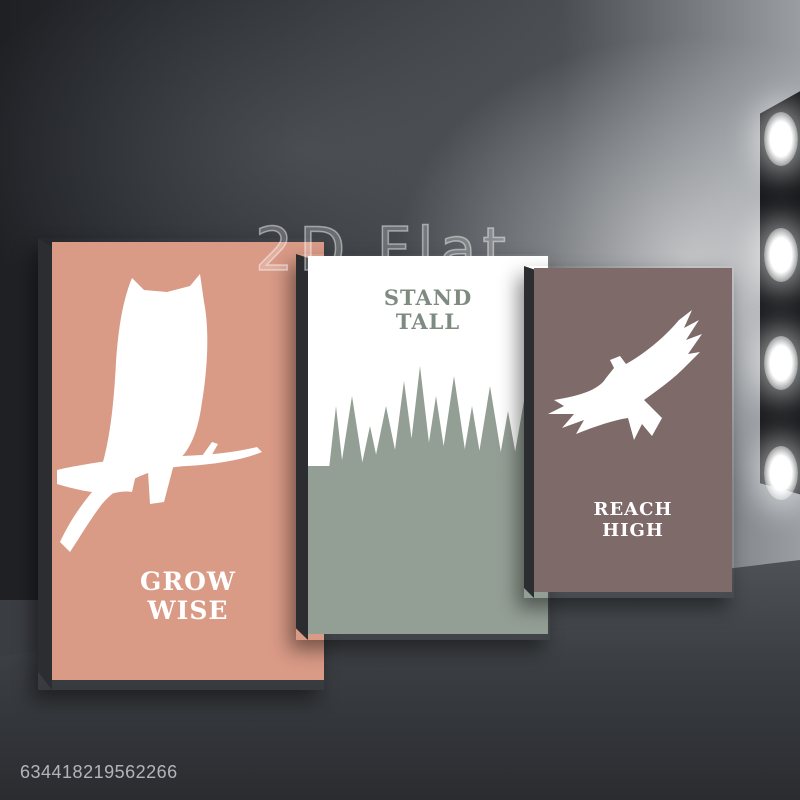  Describe the element at coordinates (428, 322) in the screenshot. I see `poster-title-line: TALL` at that location.